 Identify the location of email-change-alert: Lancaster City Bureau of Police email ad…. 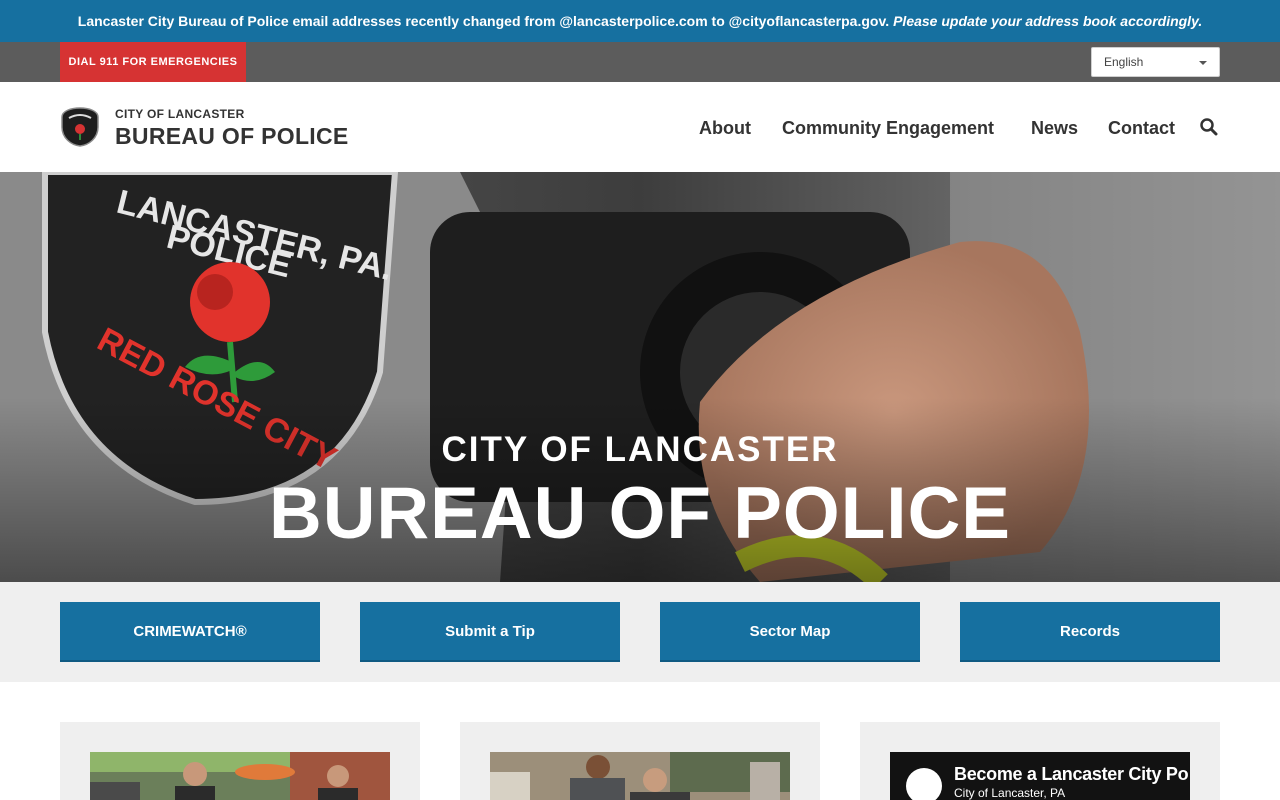
(640, 21).